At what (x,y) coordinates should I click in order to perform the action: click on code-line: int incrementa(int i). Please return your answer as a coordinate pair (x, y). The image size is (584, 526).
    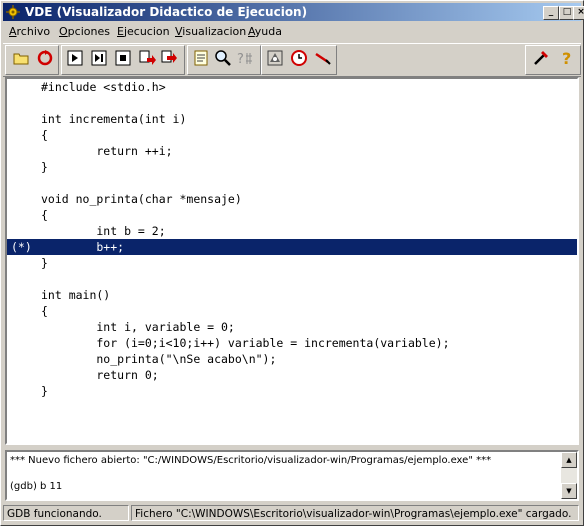
    Looking at the image, I should click on (292, 119).